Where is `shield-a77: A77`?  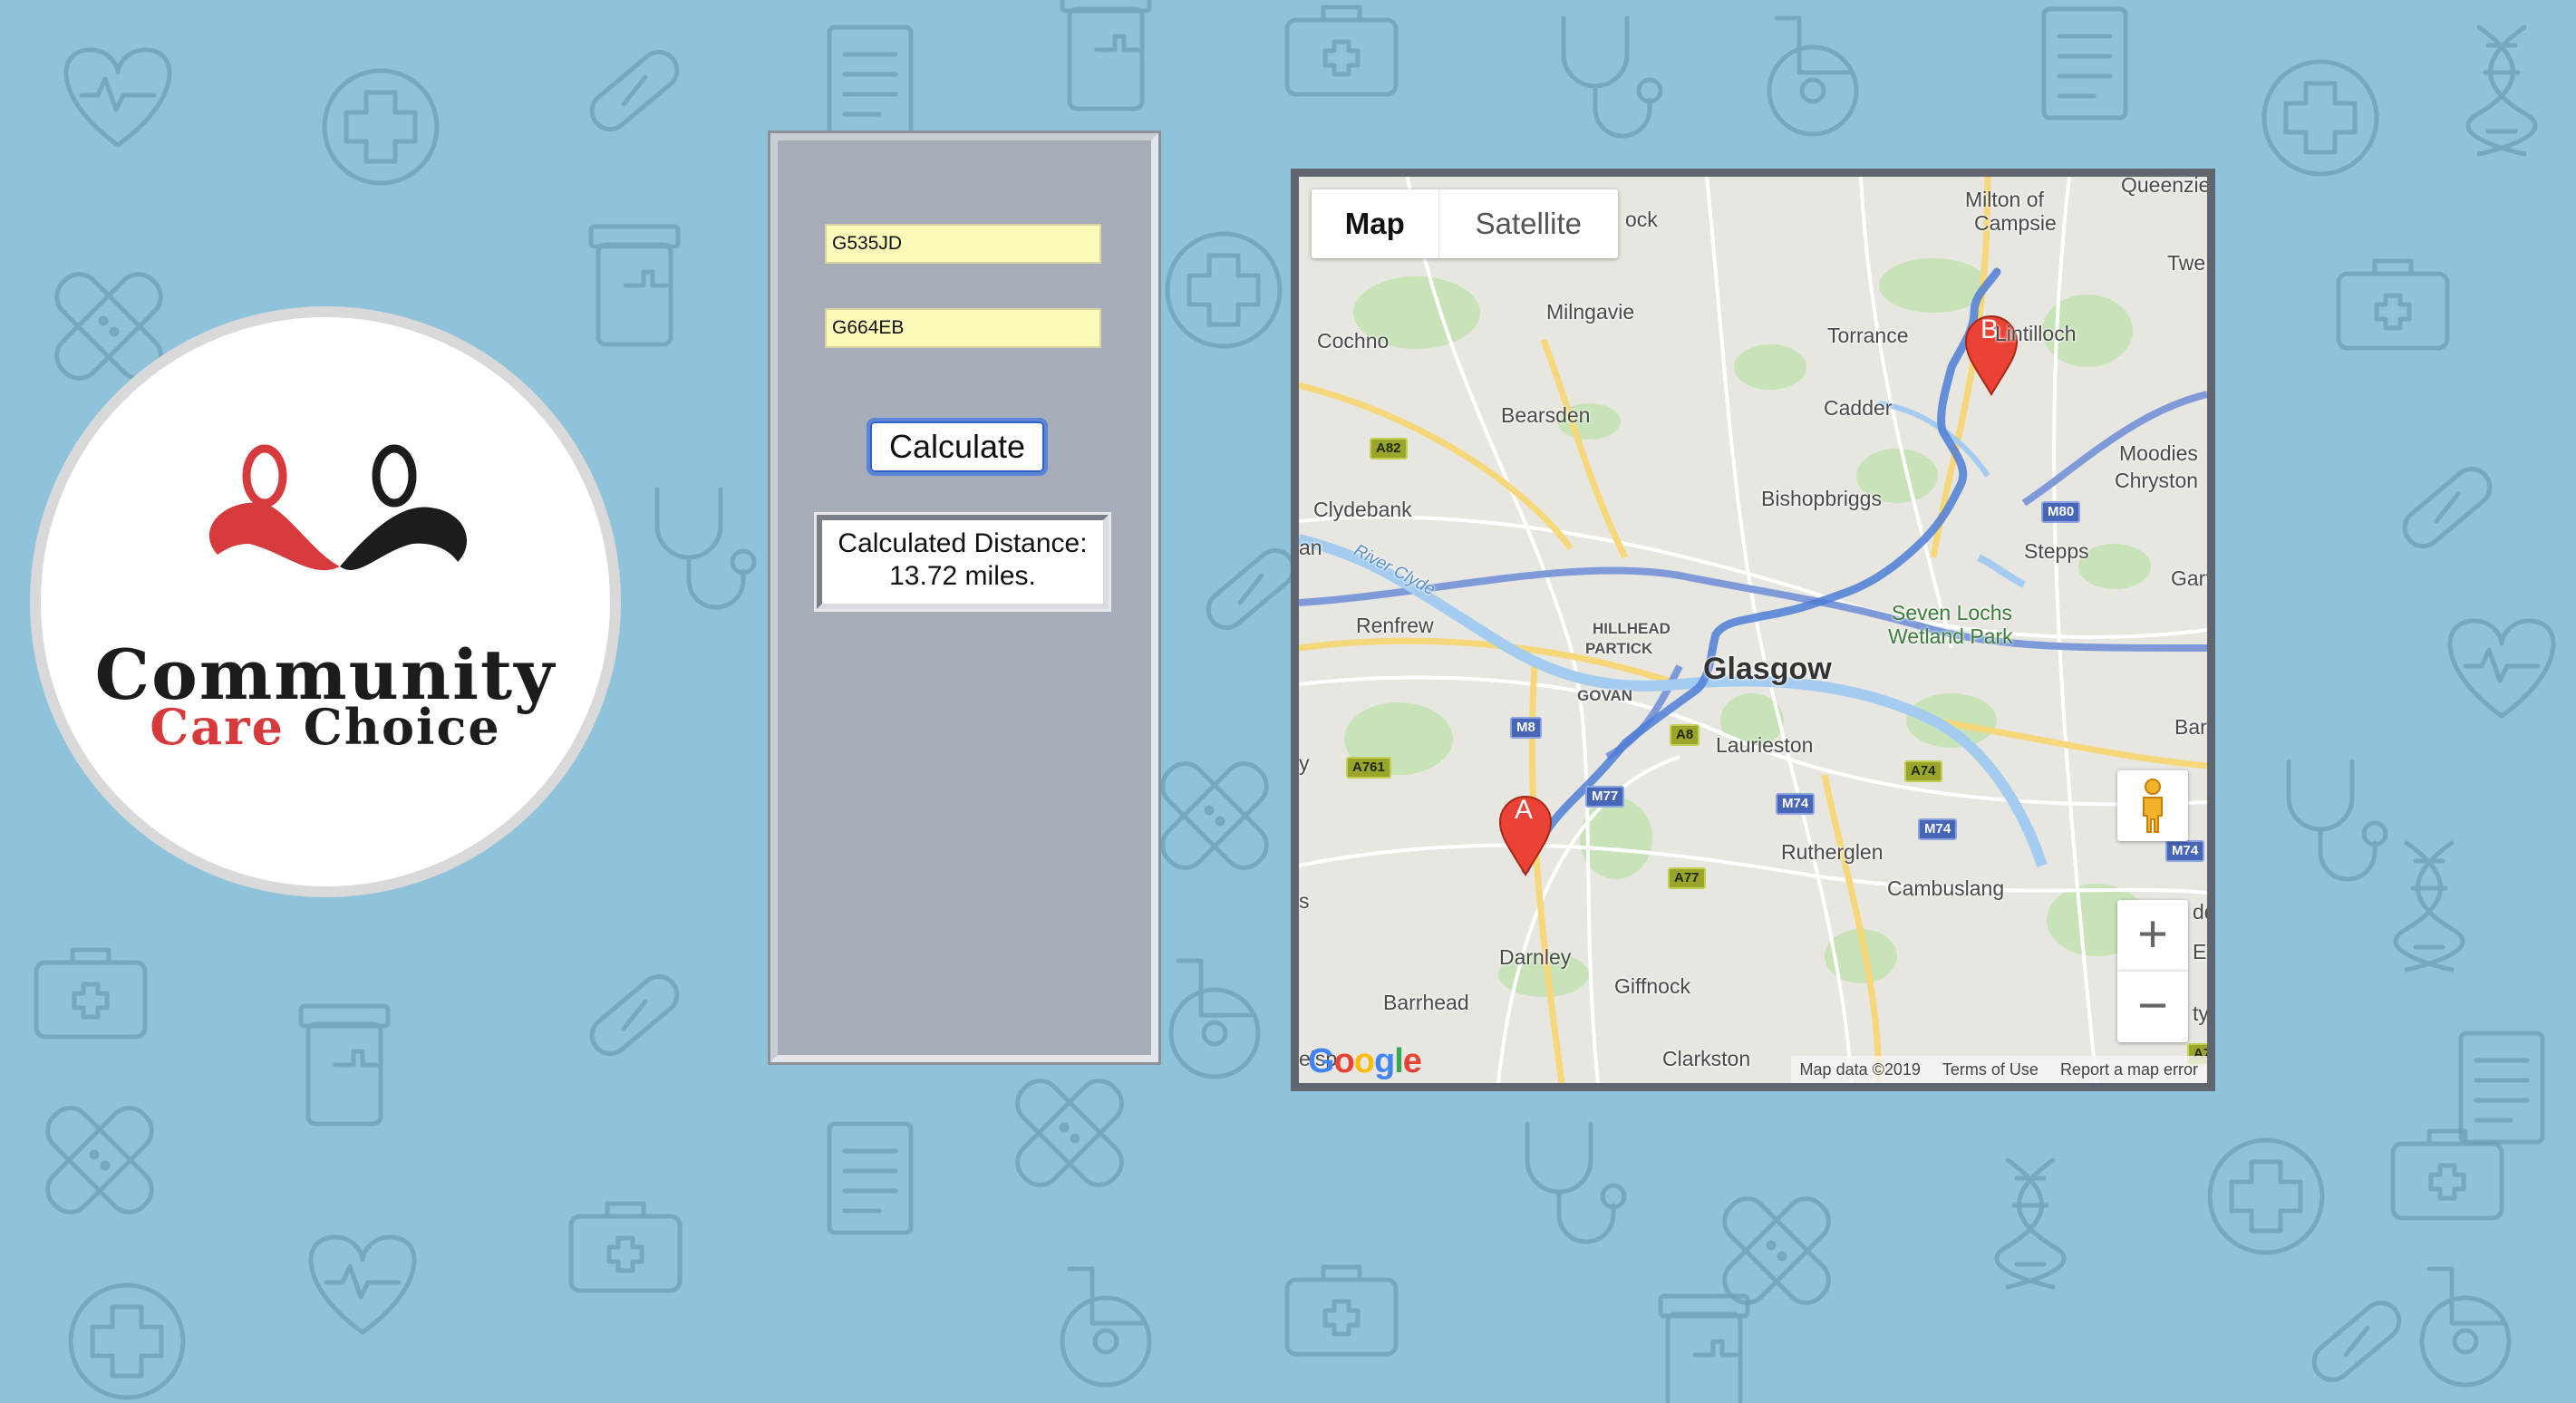
shield-a77: A77 is located at coordinates (1687, 878).